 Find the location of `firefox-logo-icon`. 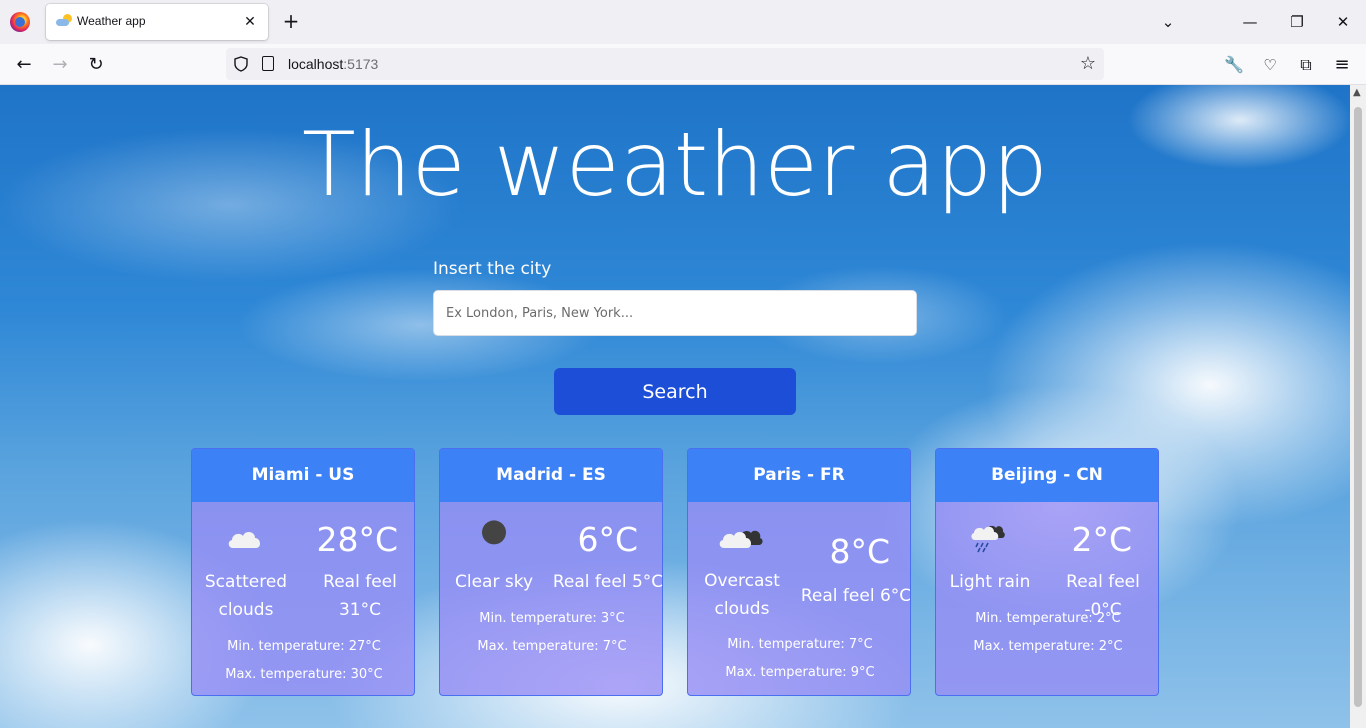

firefox-logo-icon is located at coordinates (20, 22).